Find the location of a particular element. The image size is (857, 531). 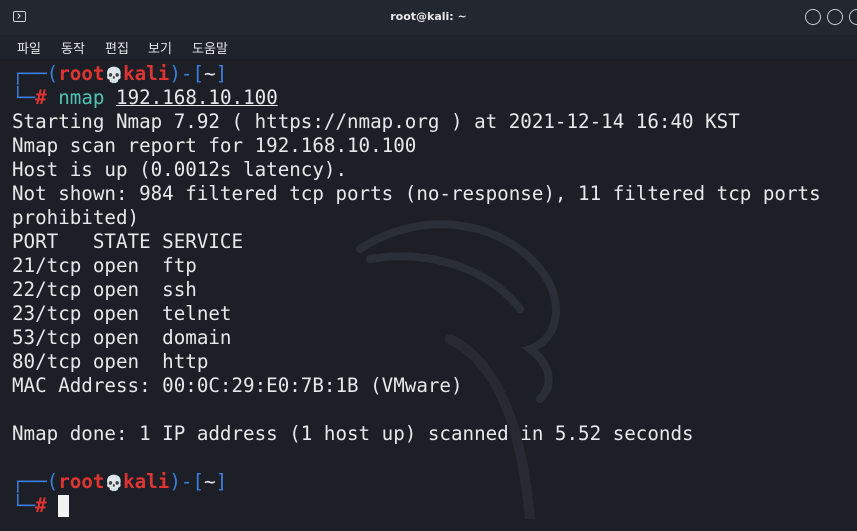

menu-view: 보기 is located at coordinates (160, 47).